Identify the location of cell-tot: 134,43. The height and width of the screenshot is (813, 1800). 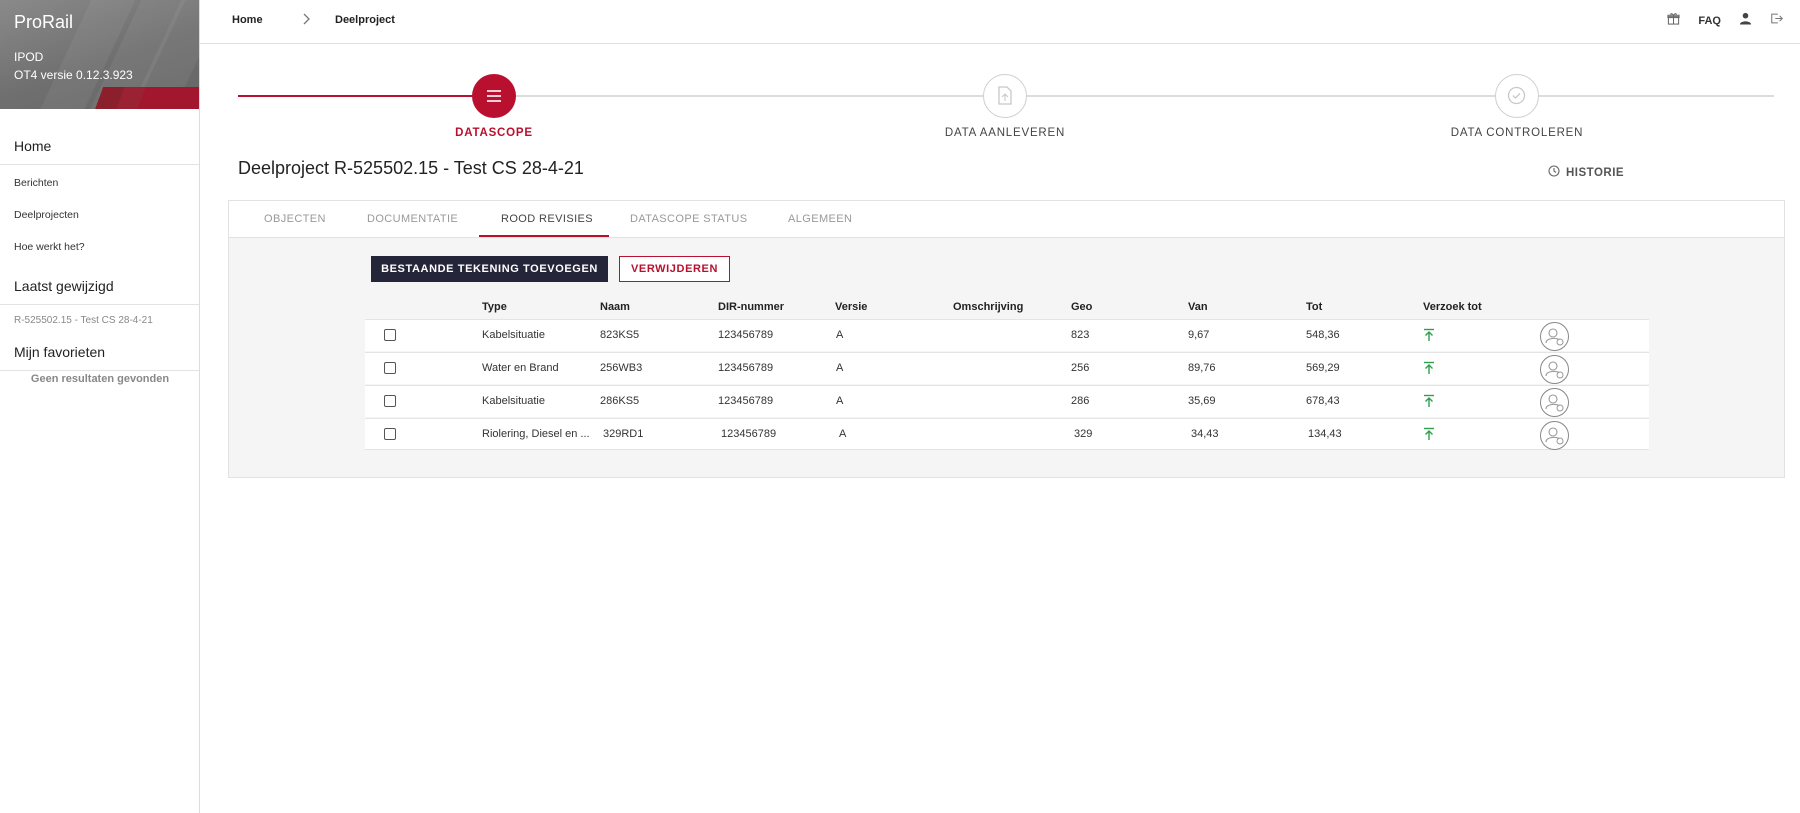
(1325, 434).